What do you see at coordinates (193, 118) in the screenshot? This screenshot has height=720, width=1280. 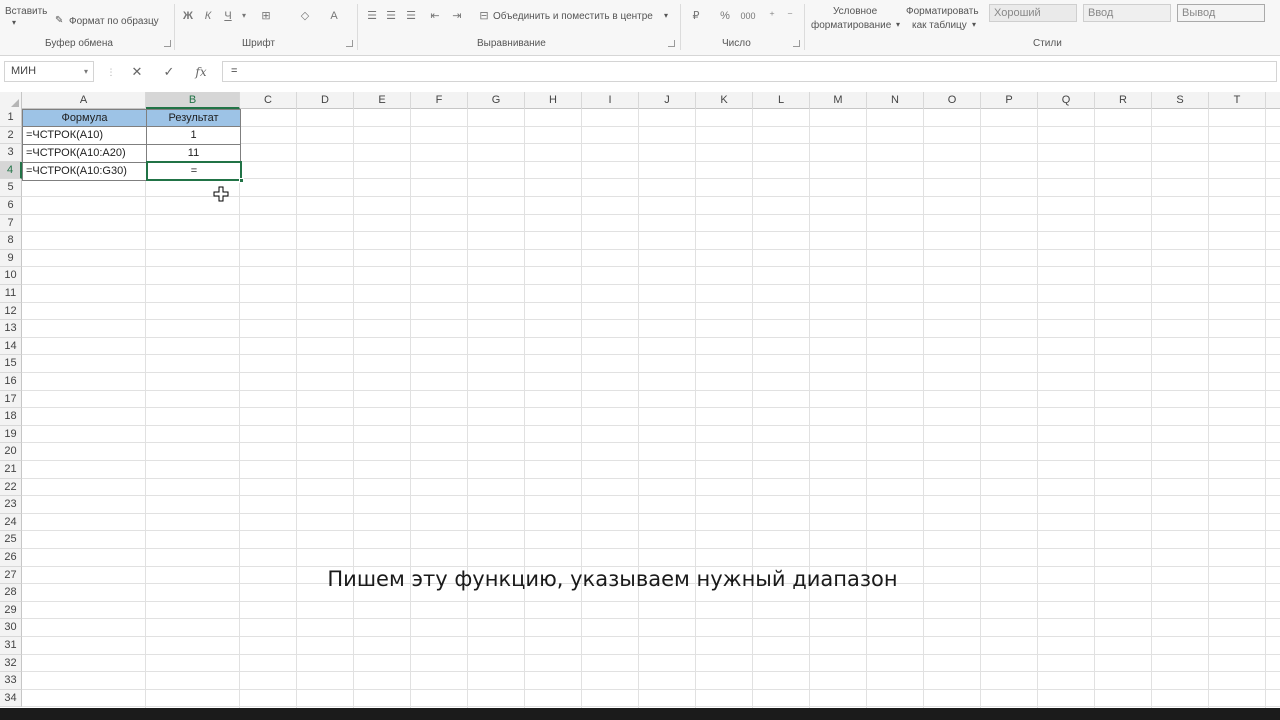 I see `cell-b1: Результат` at bounding box center [193, 118].